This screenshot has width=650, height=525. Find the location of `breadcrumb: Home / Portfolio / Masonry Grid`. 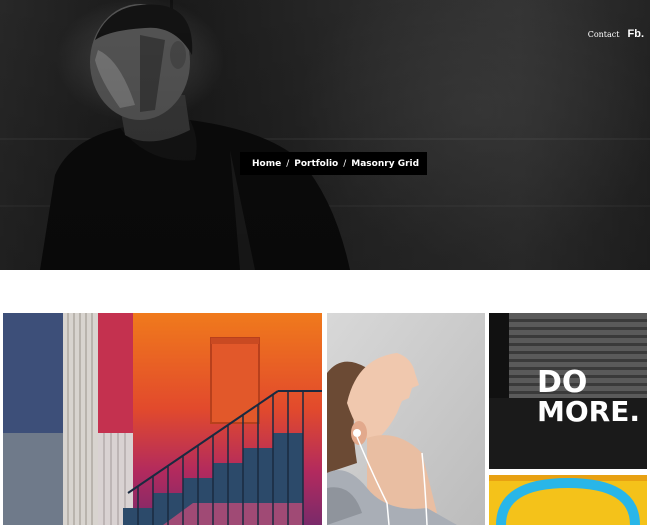

breadcrumb: Home / Portfolio / Masonry Grid is located at coordinates (334, 163).